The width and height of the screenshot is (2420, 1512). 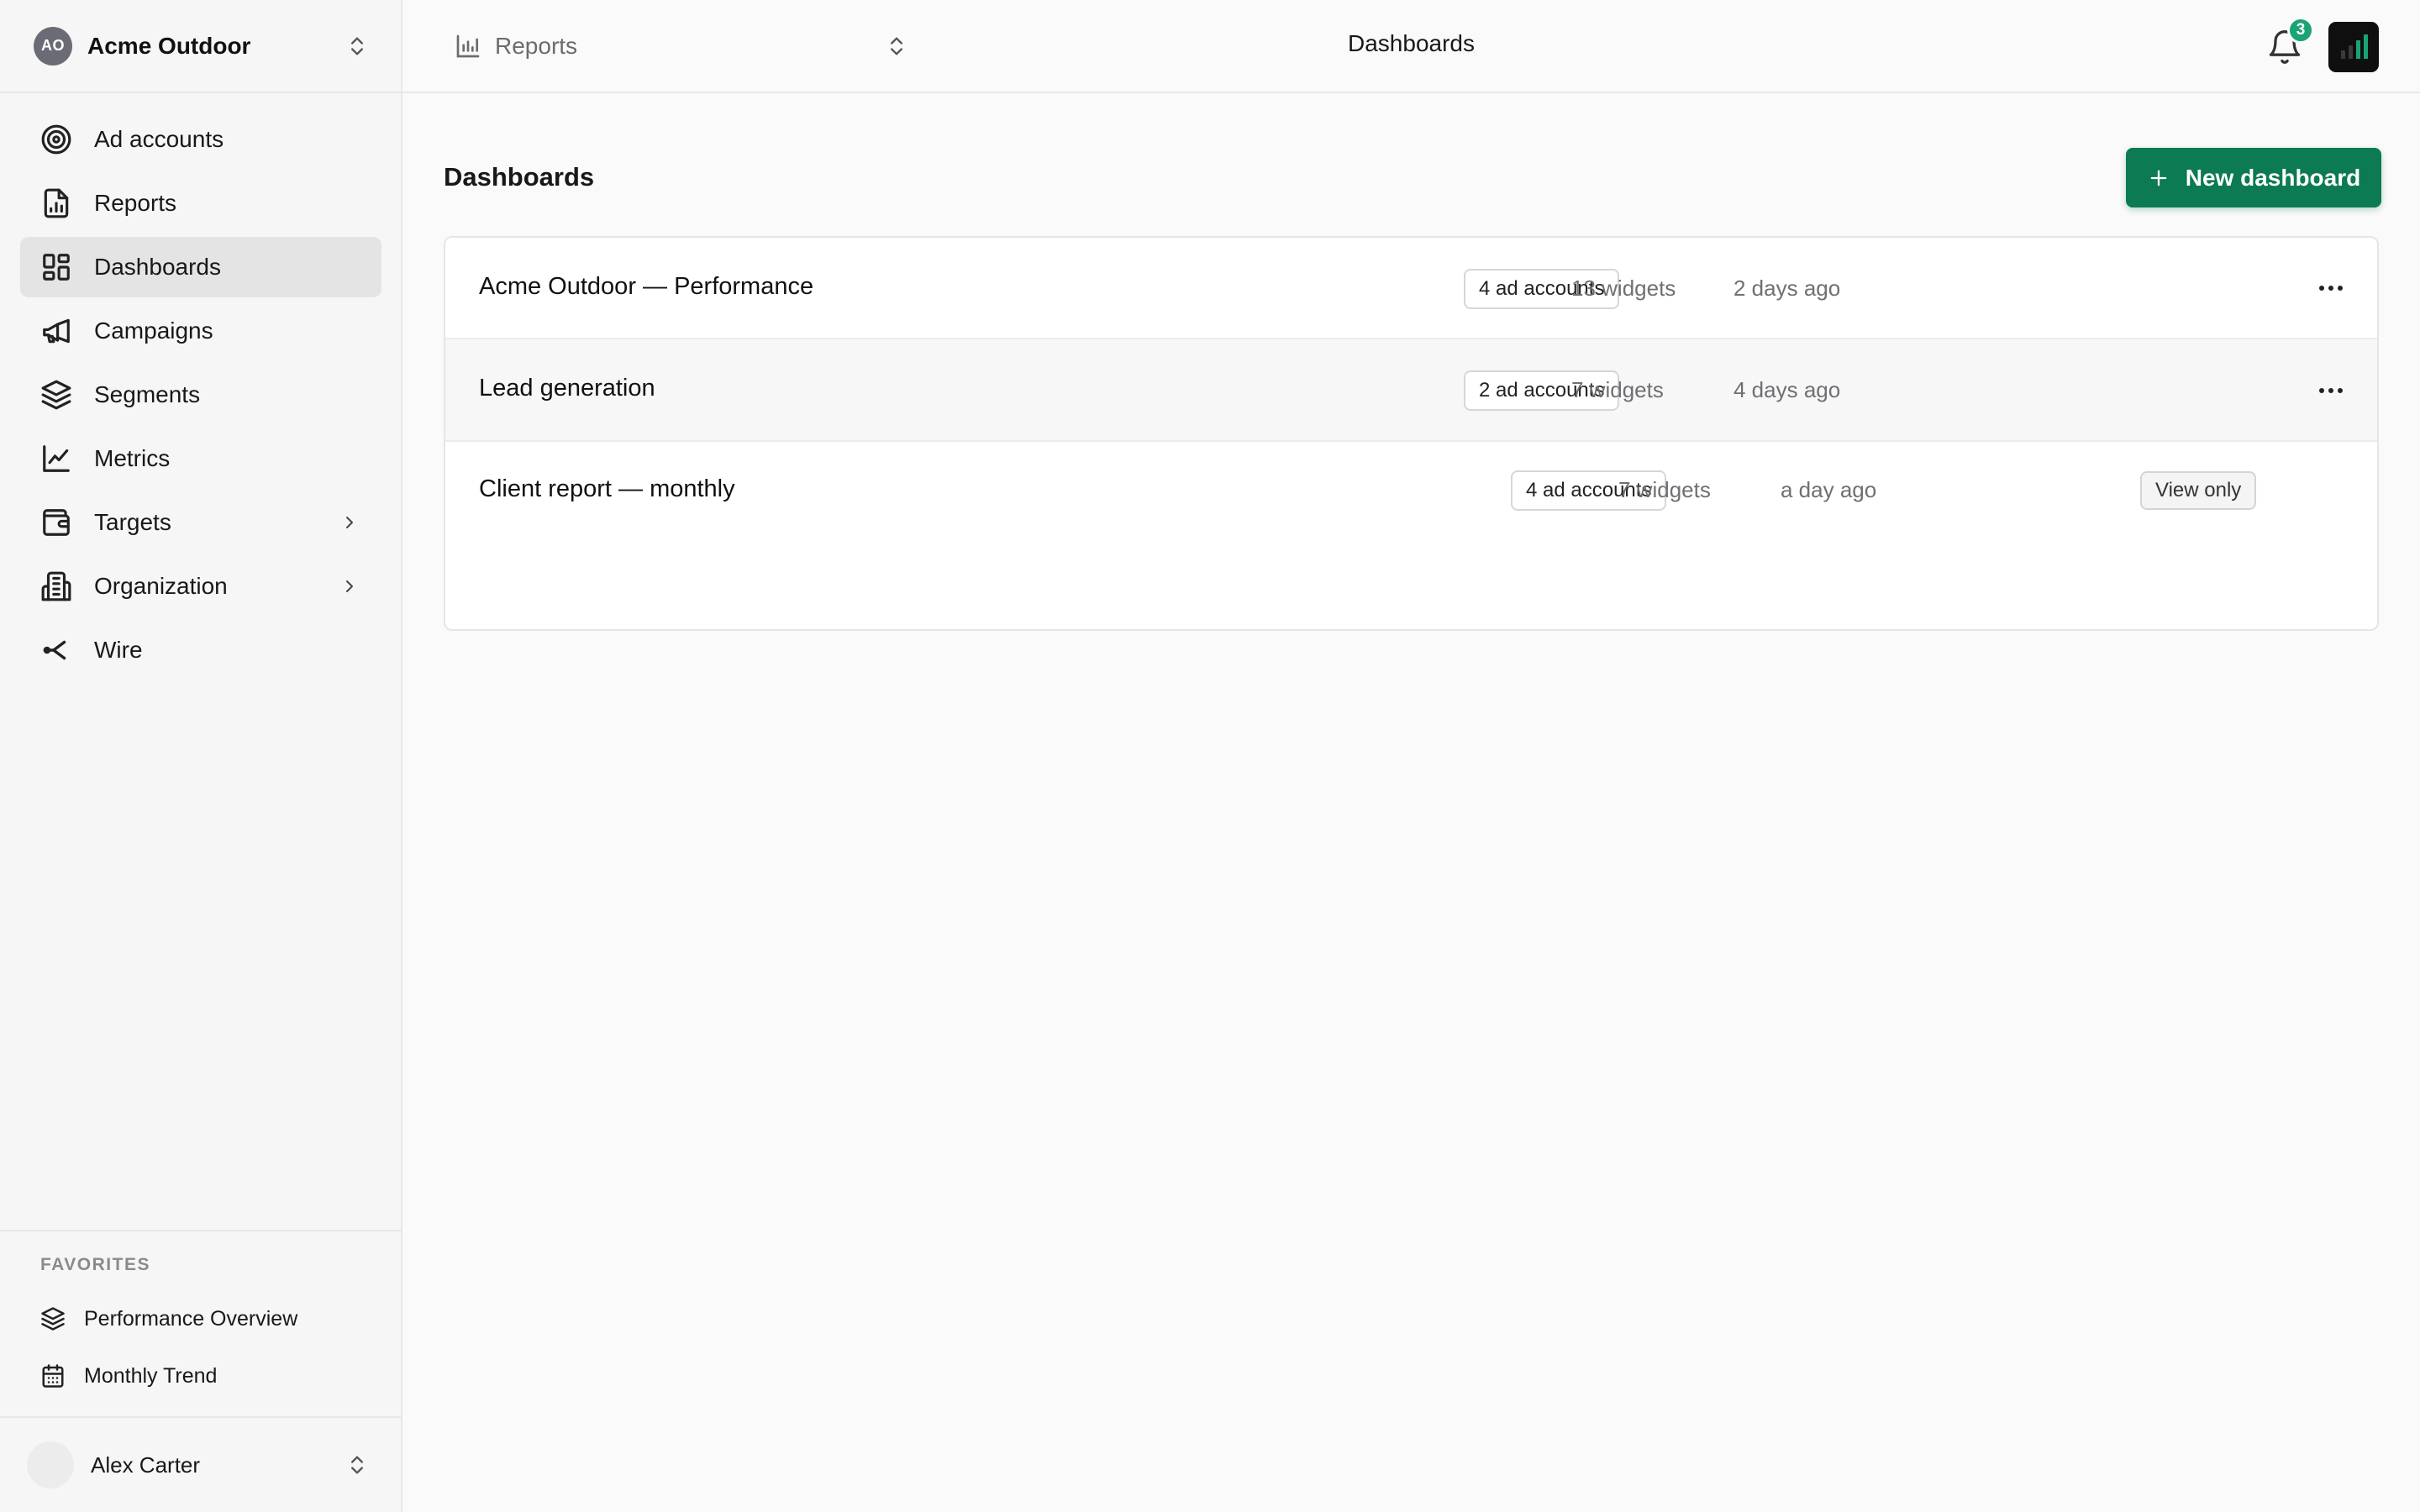 I want to click on dashboard-icon, so click(x=56, y=267).